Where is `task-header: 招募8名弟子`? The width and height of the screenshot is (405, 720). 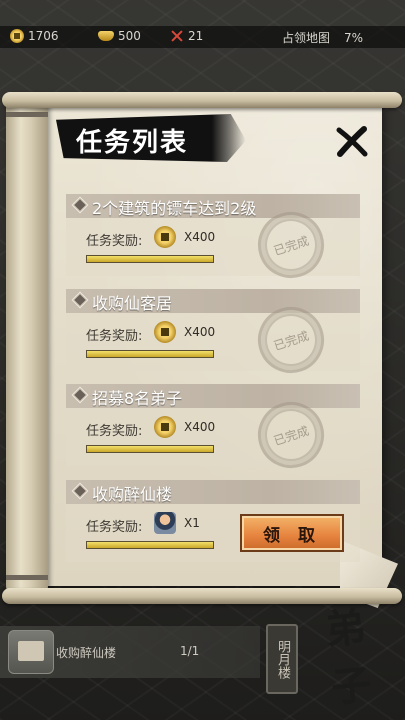
task-header: 招募8名弟子 is located at coordinates (213, 396).